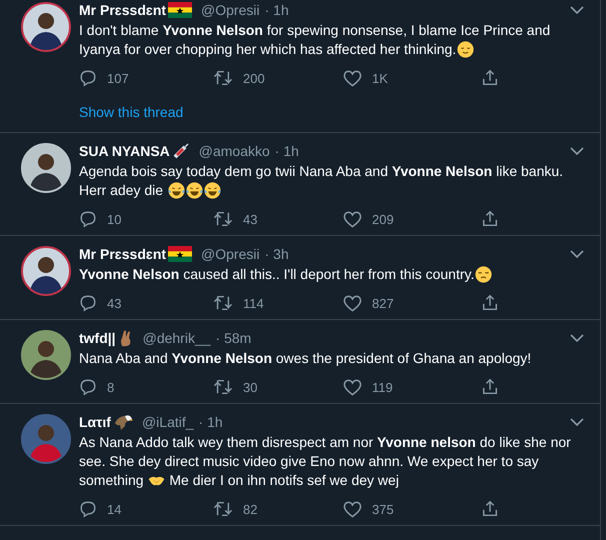 The height and width of the screenshot is (540, 606). What do you see at coordinates (114, 219) in the screenshot?
I see `reply-count: 10` at bounding box center [114, 219].